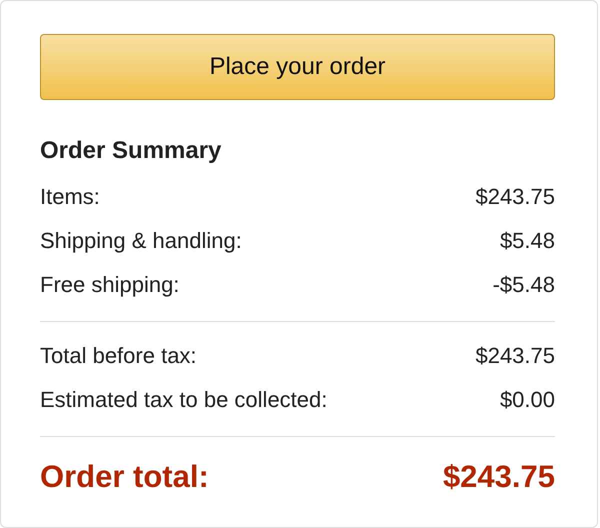  I want to click on row-label: Free shipping:, so click(110, 285).